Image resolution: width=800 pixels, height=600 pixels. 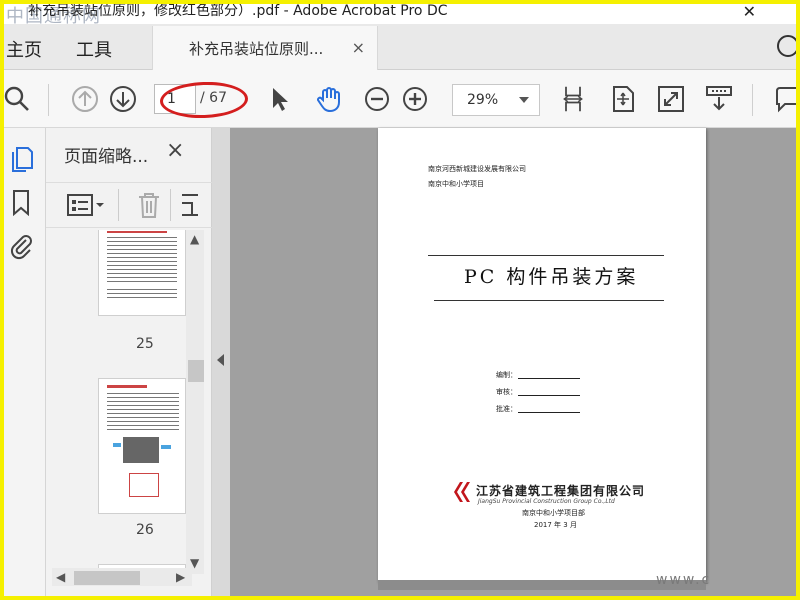 I want to click on insert-page-icon, so click(x=191, y=205).